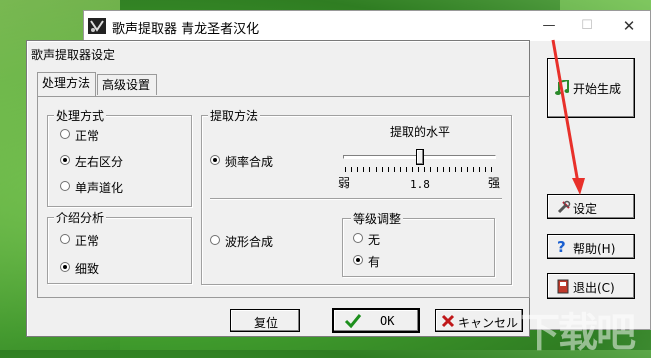 The height and width of the screenshot is (358, 651). I want to click on main-title-bar: 歌声提取器 青龙圣者汉化 — ☐ ✕, so click(367, 26).